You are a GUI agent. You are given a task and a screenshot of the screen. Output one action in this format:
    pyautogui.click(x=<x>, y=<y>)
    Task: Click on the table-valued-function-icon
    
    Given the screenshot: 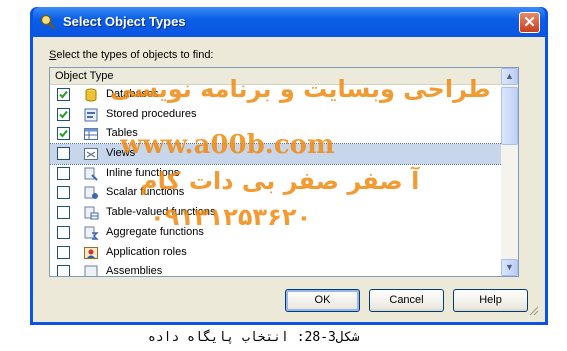 What is the action you would take?
    pyautogui.click(x=91, y=213)
    